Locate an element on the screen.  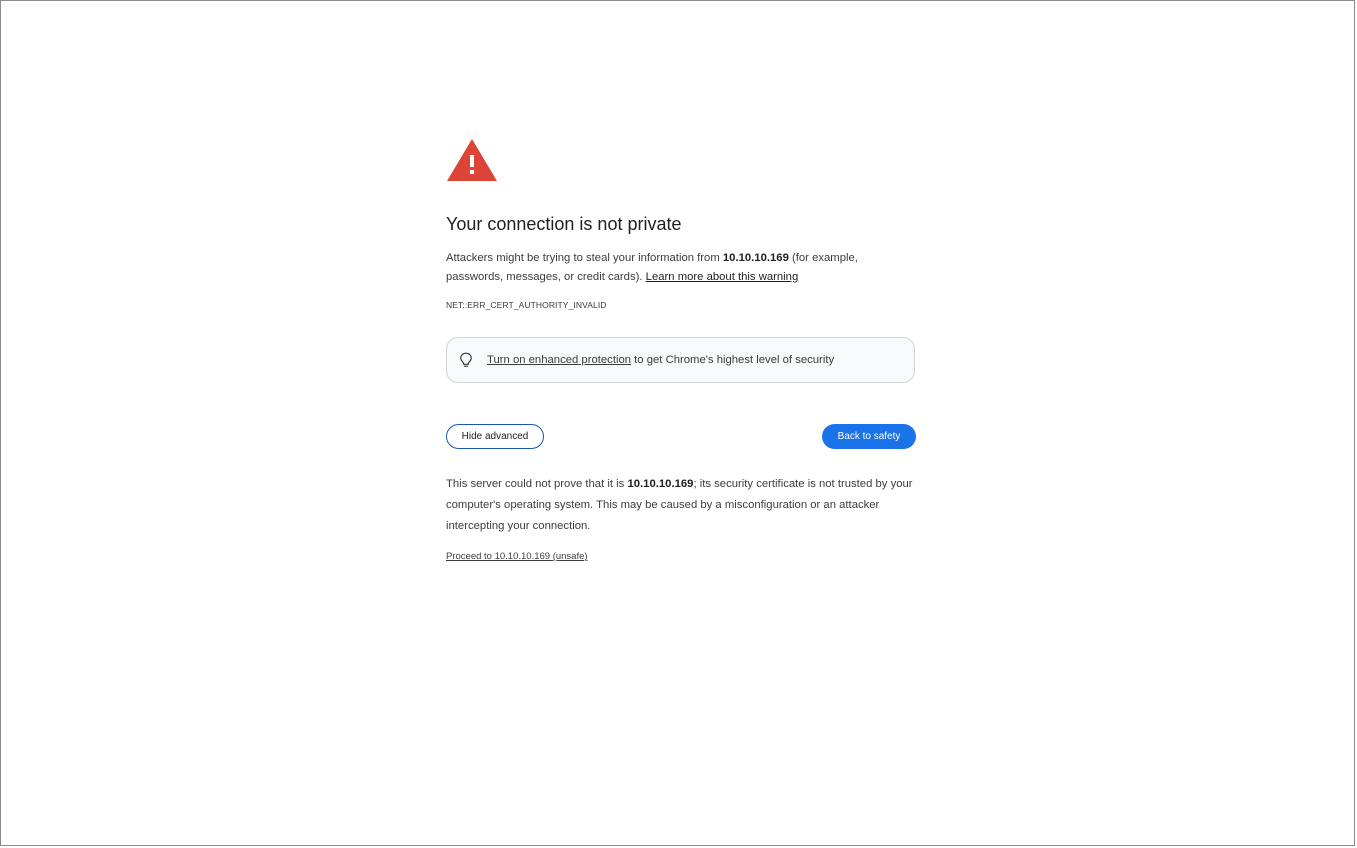
details-text-1: This server could not prove that it is is located at coordinates (537, 484).